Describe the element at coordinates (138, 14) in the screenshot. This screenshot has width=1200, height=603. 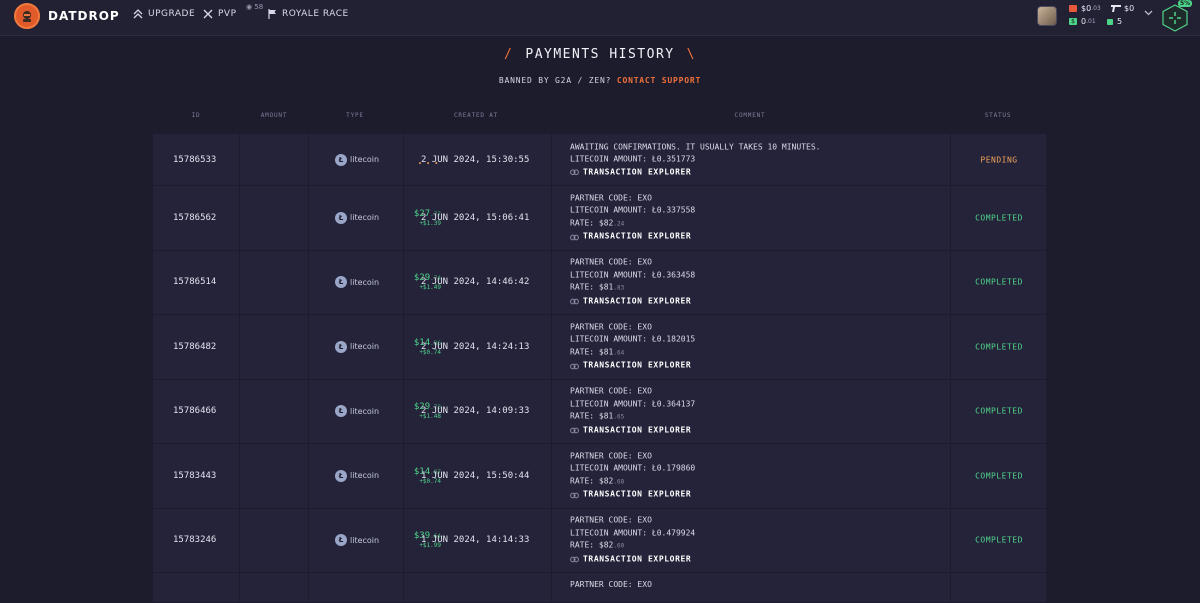
I see `upgrade-icon` at that location.